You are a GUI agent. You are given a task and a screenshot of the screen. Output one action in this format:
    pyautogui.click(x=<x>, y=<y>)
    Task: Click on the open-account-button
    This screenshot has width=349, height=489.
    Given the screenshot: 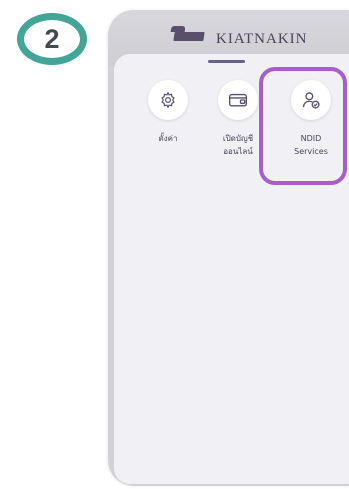 What is the action you would take?
    pyautogui.click(x=238, y=100)
    